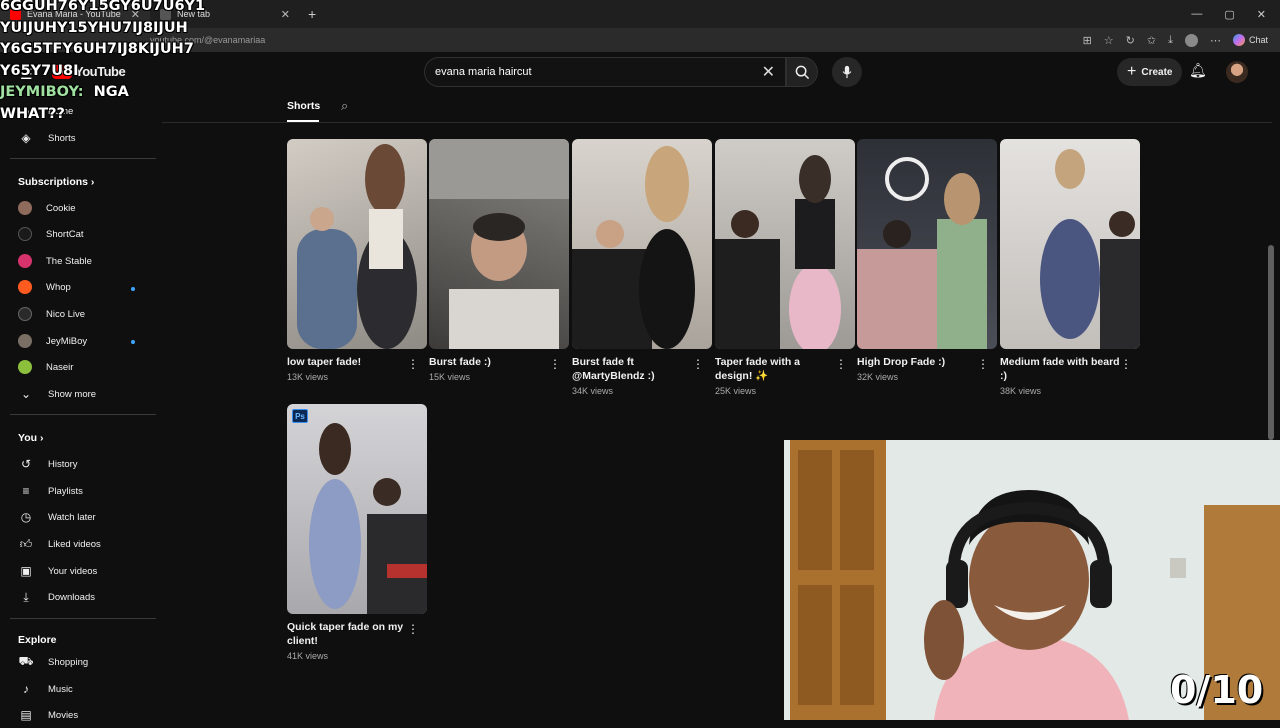 The height and width of the screenshot is (728, 1280). Describe the element at coordinates (1151, 40) in the screenshot. I see `favorites-icon: ✩` at that location.